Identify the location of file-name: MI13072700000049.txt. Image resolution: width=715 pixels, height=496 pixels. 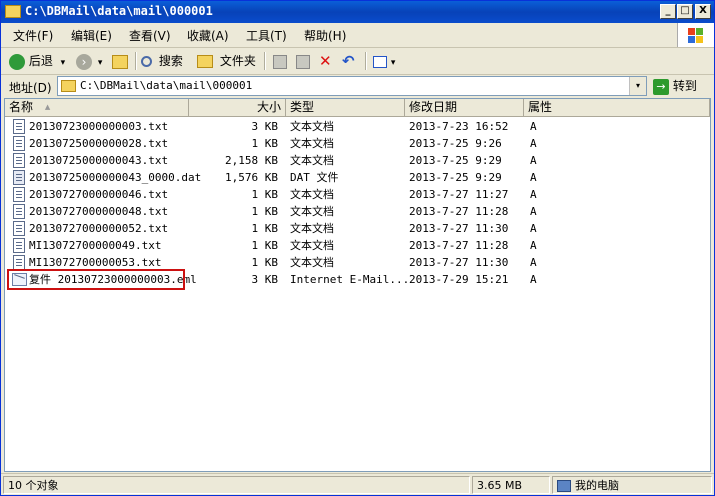
(95, 245).